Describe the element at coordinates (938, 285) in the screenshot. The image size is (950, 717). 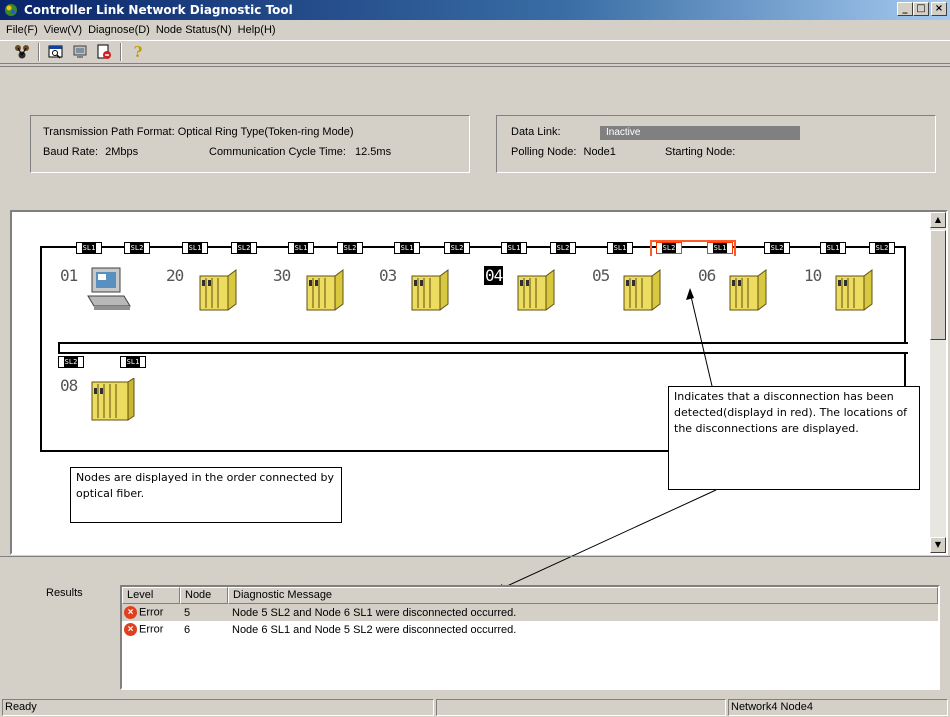
I see `scroll-thumb` at that location.